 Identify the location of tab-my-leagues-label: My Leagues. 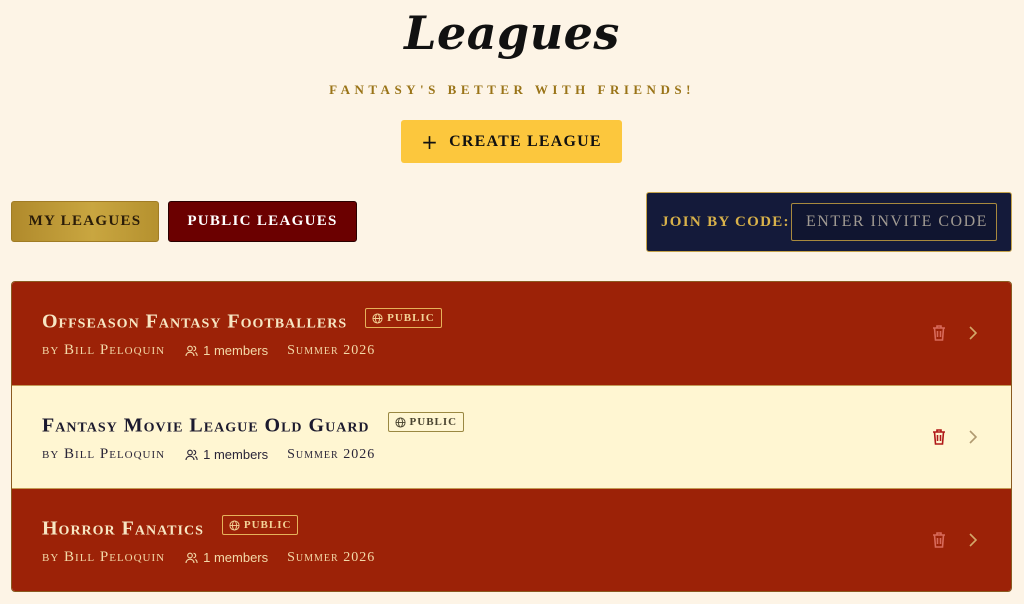
(85, 221).